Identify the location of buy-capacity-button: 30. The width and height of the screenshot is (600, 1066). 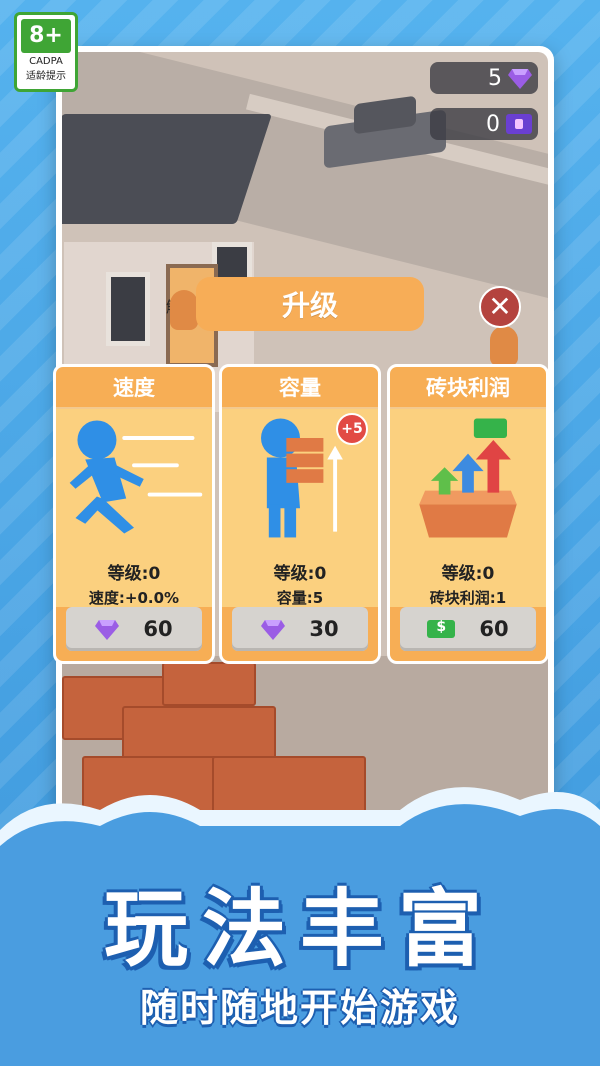
(300, 629).